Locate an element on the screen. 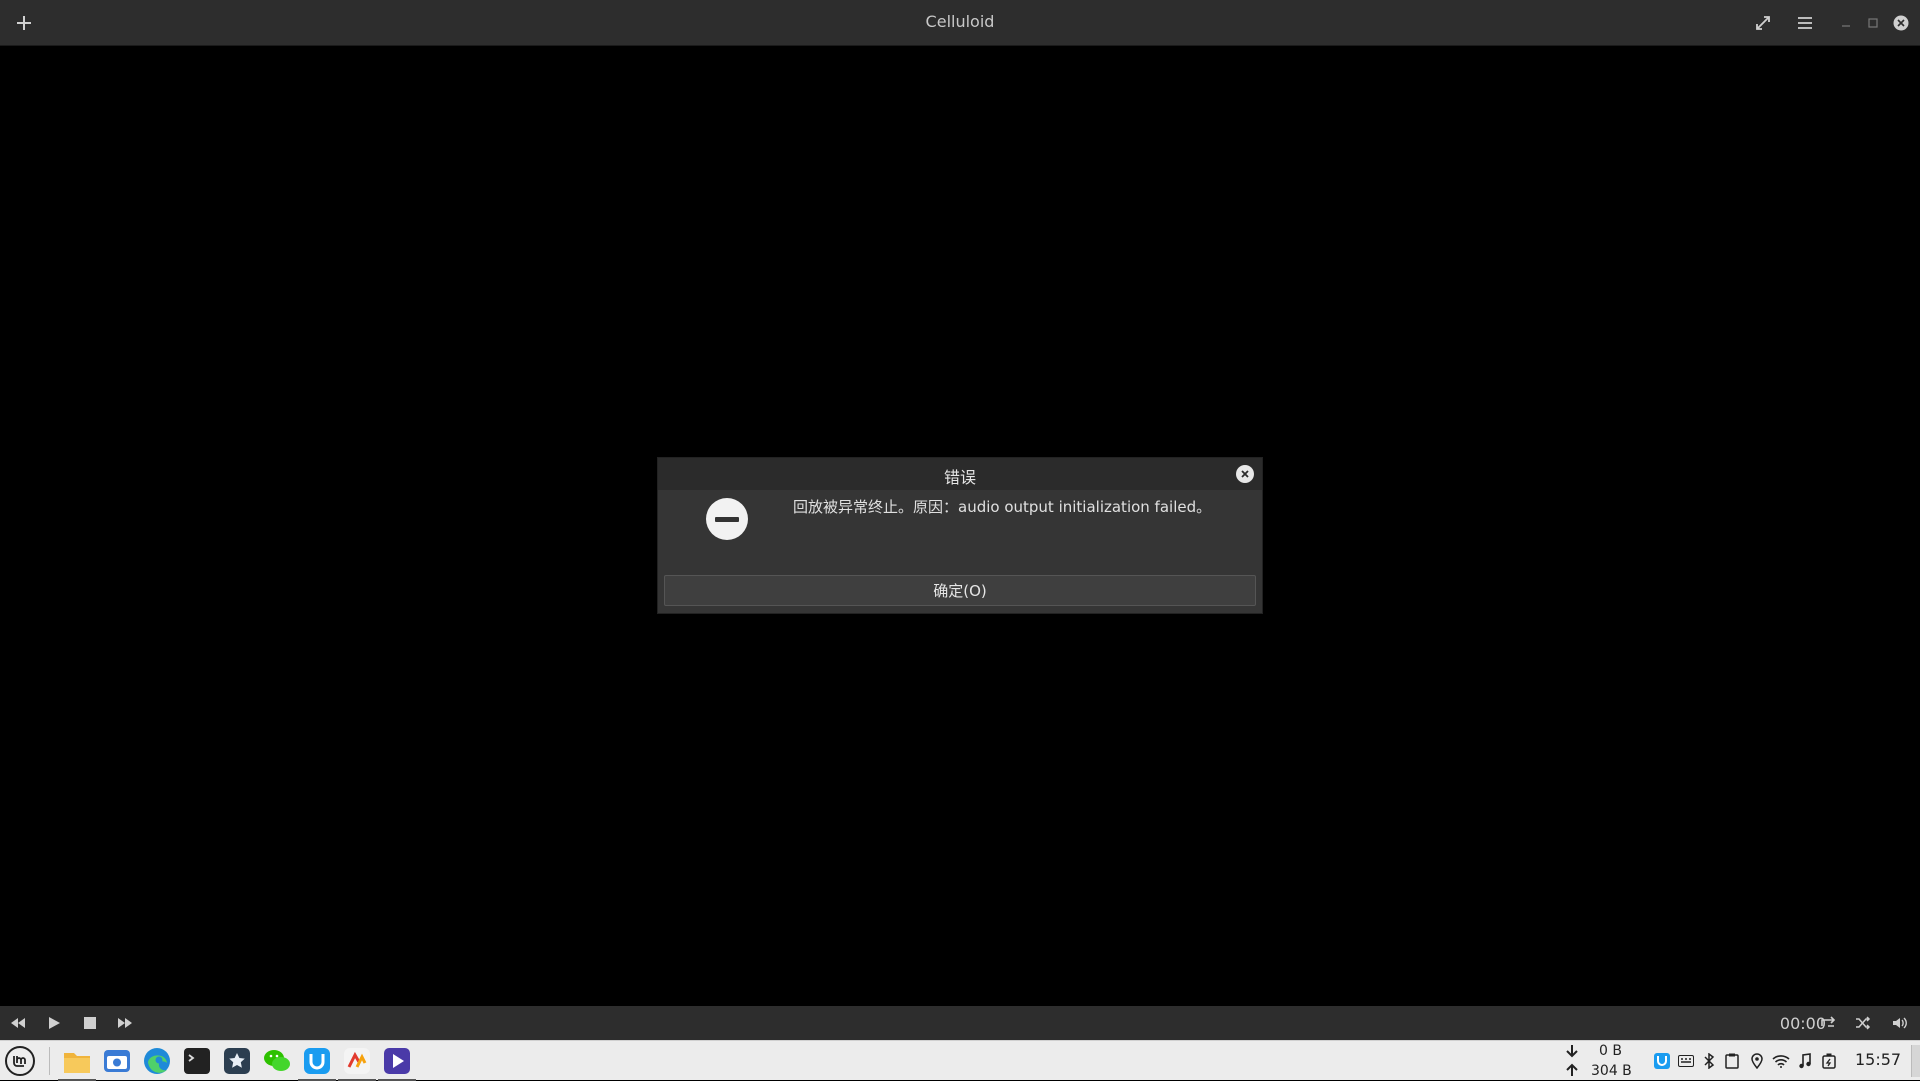 The height and width of the screenshot is (1081, 1920). rewind-icon is located at coordinates (18, 1023).